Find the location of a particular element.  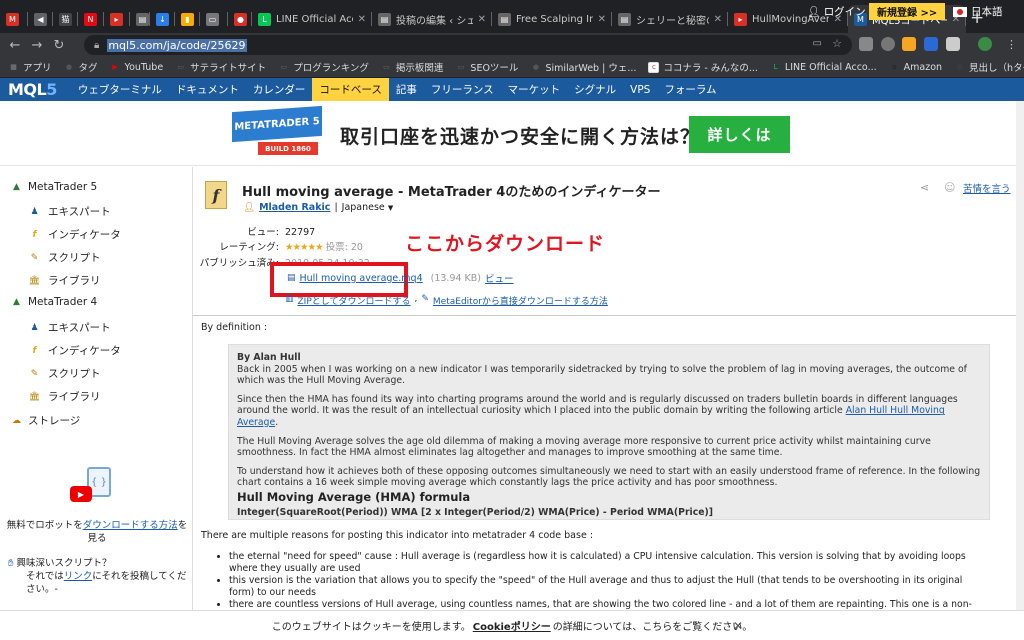

browser-tab: ▭ is located at coordinates (214, 19).